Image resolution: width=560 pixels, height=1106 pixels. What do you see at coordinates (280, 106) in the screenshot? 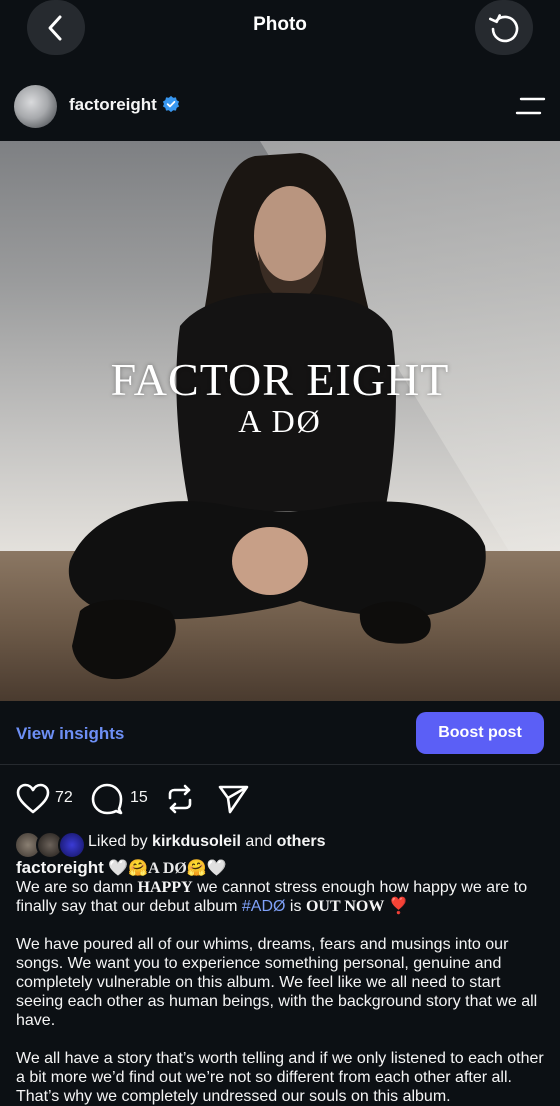
I see `post-header: factoreight` at bounding box center [280, 106].